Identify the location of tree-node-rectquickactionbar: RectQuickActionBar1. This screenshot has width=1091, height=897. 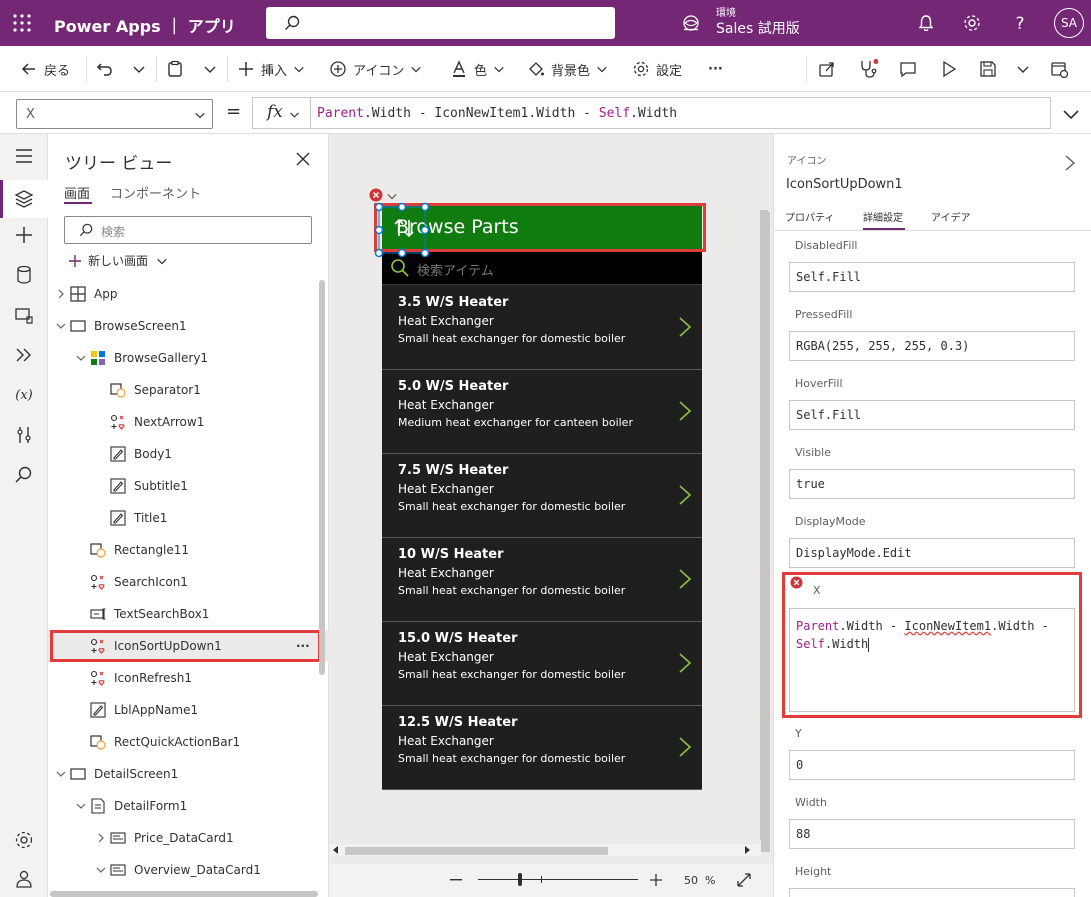
(188, 742).